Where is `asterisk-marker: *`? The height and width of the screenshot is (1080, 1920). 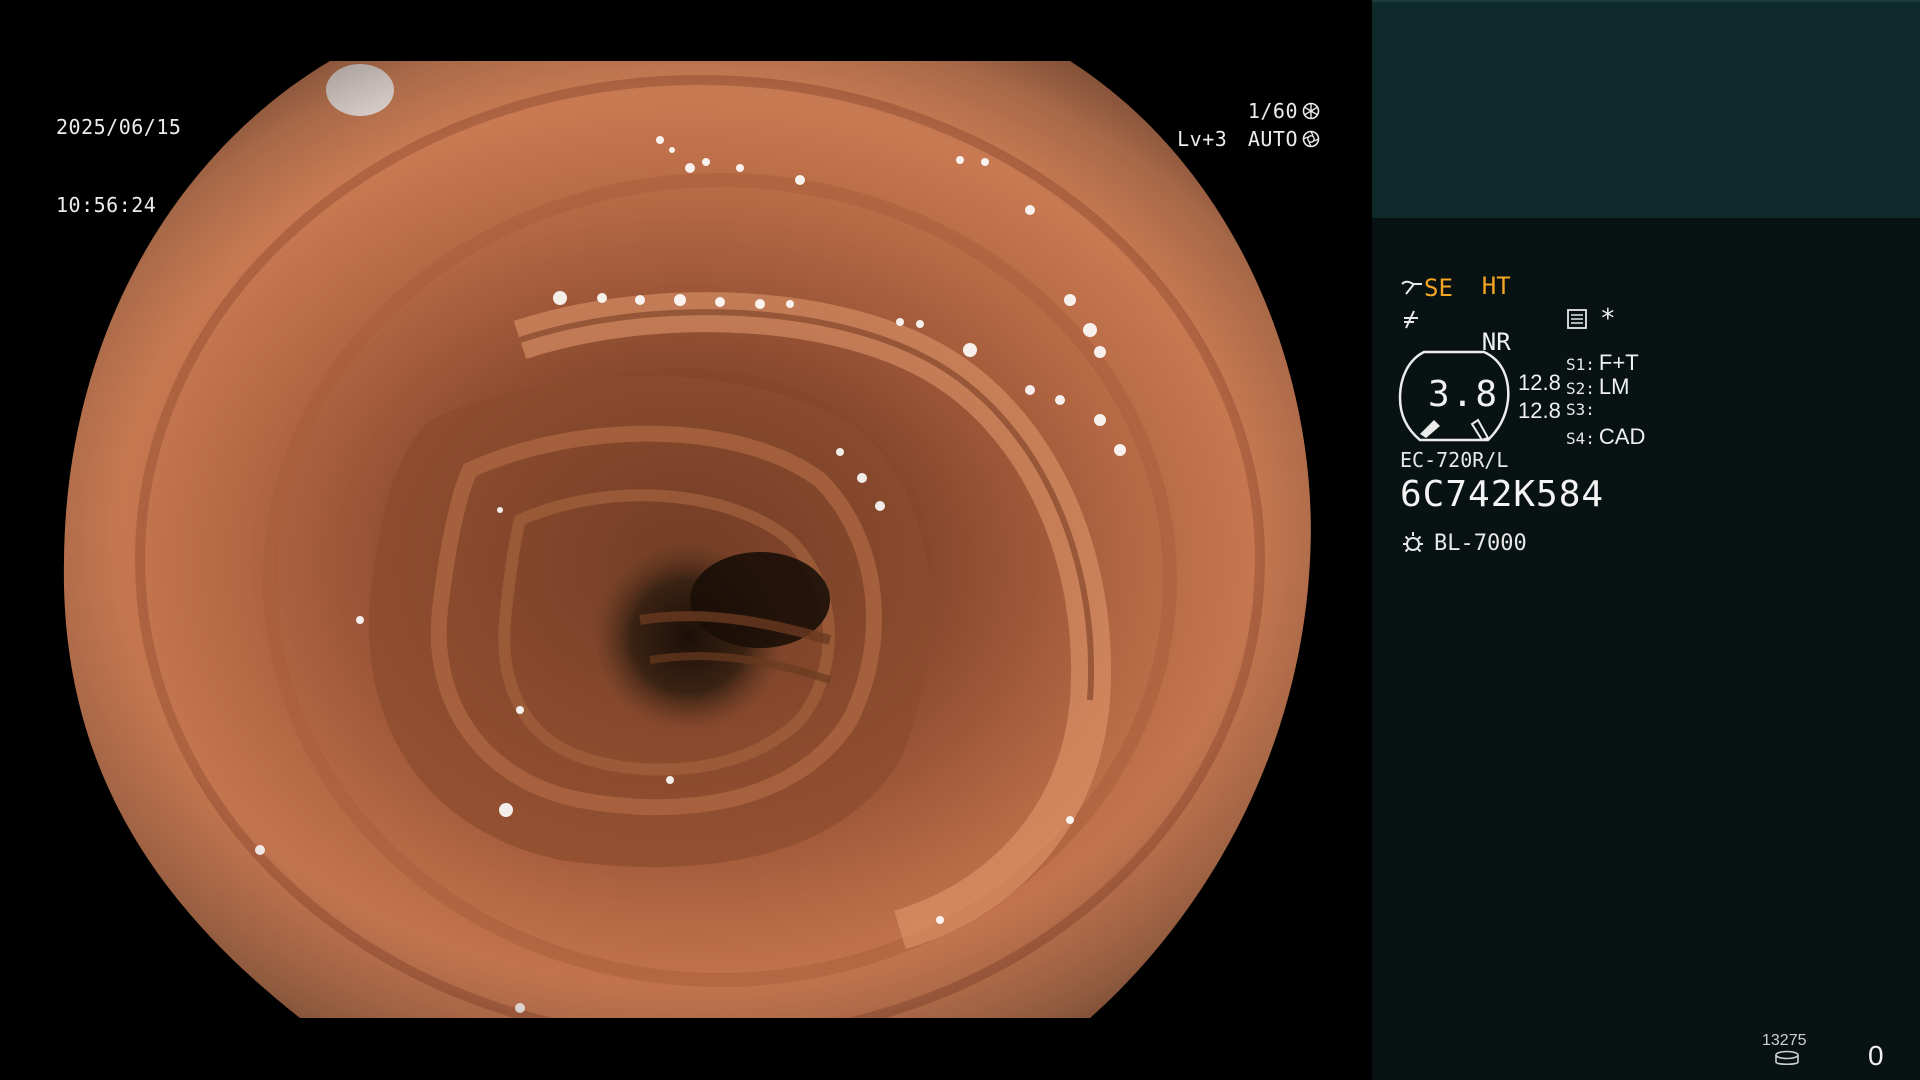
asterisk-marker: * is located at coordinates (1608, 319).